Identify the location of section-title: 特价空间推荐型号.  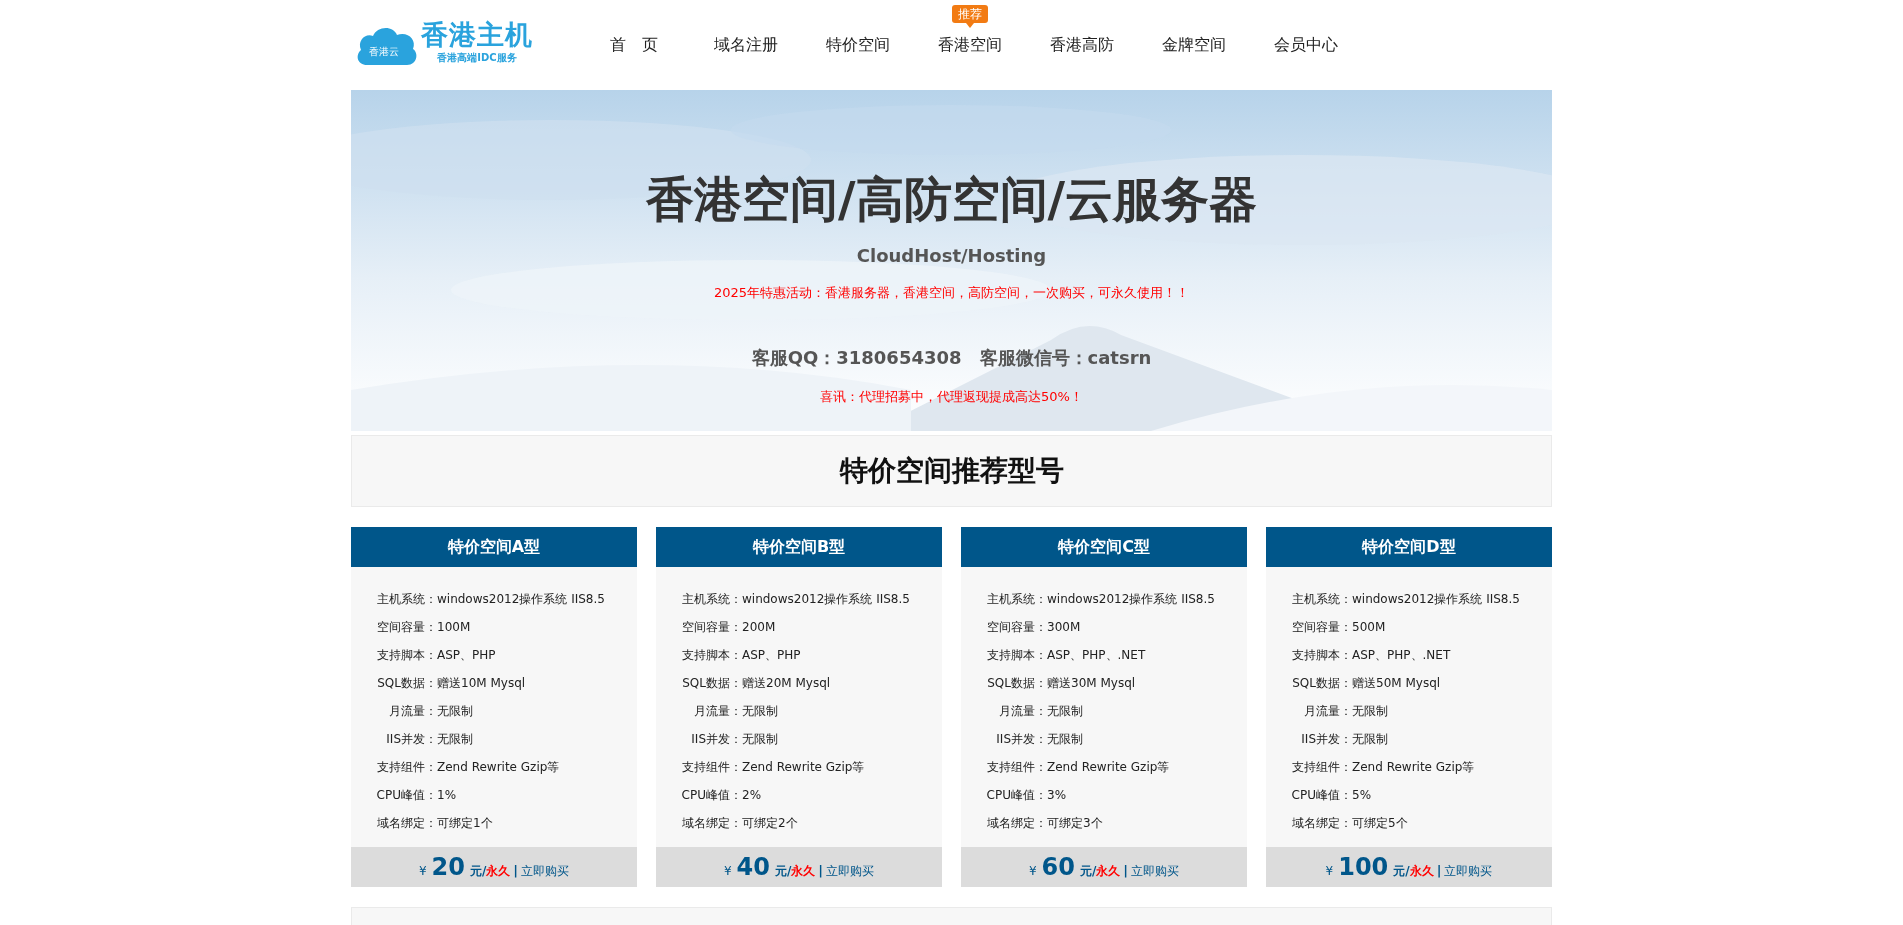
(951, 471).